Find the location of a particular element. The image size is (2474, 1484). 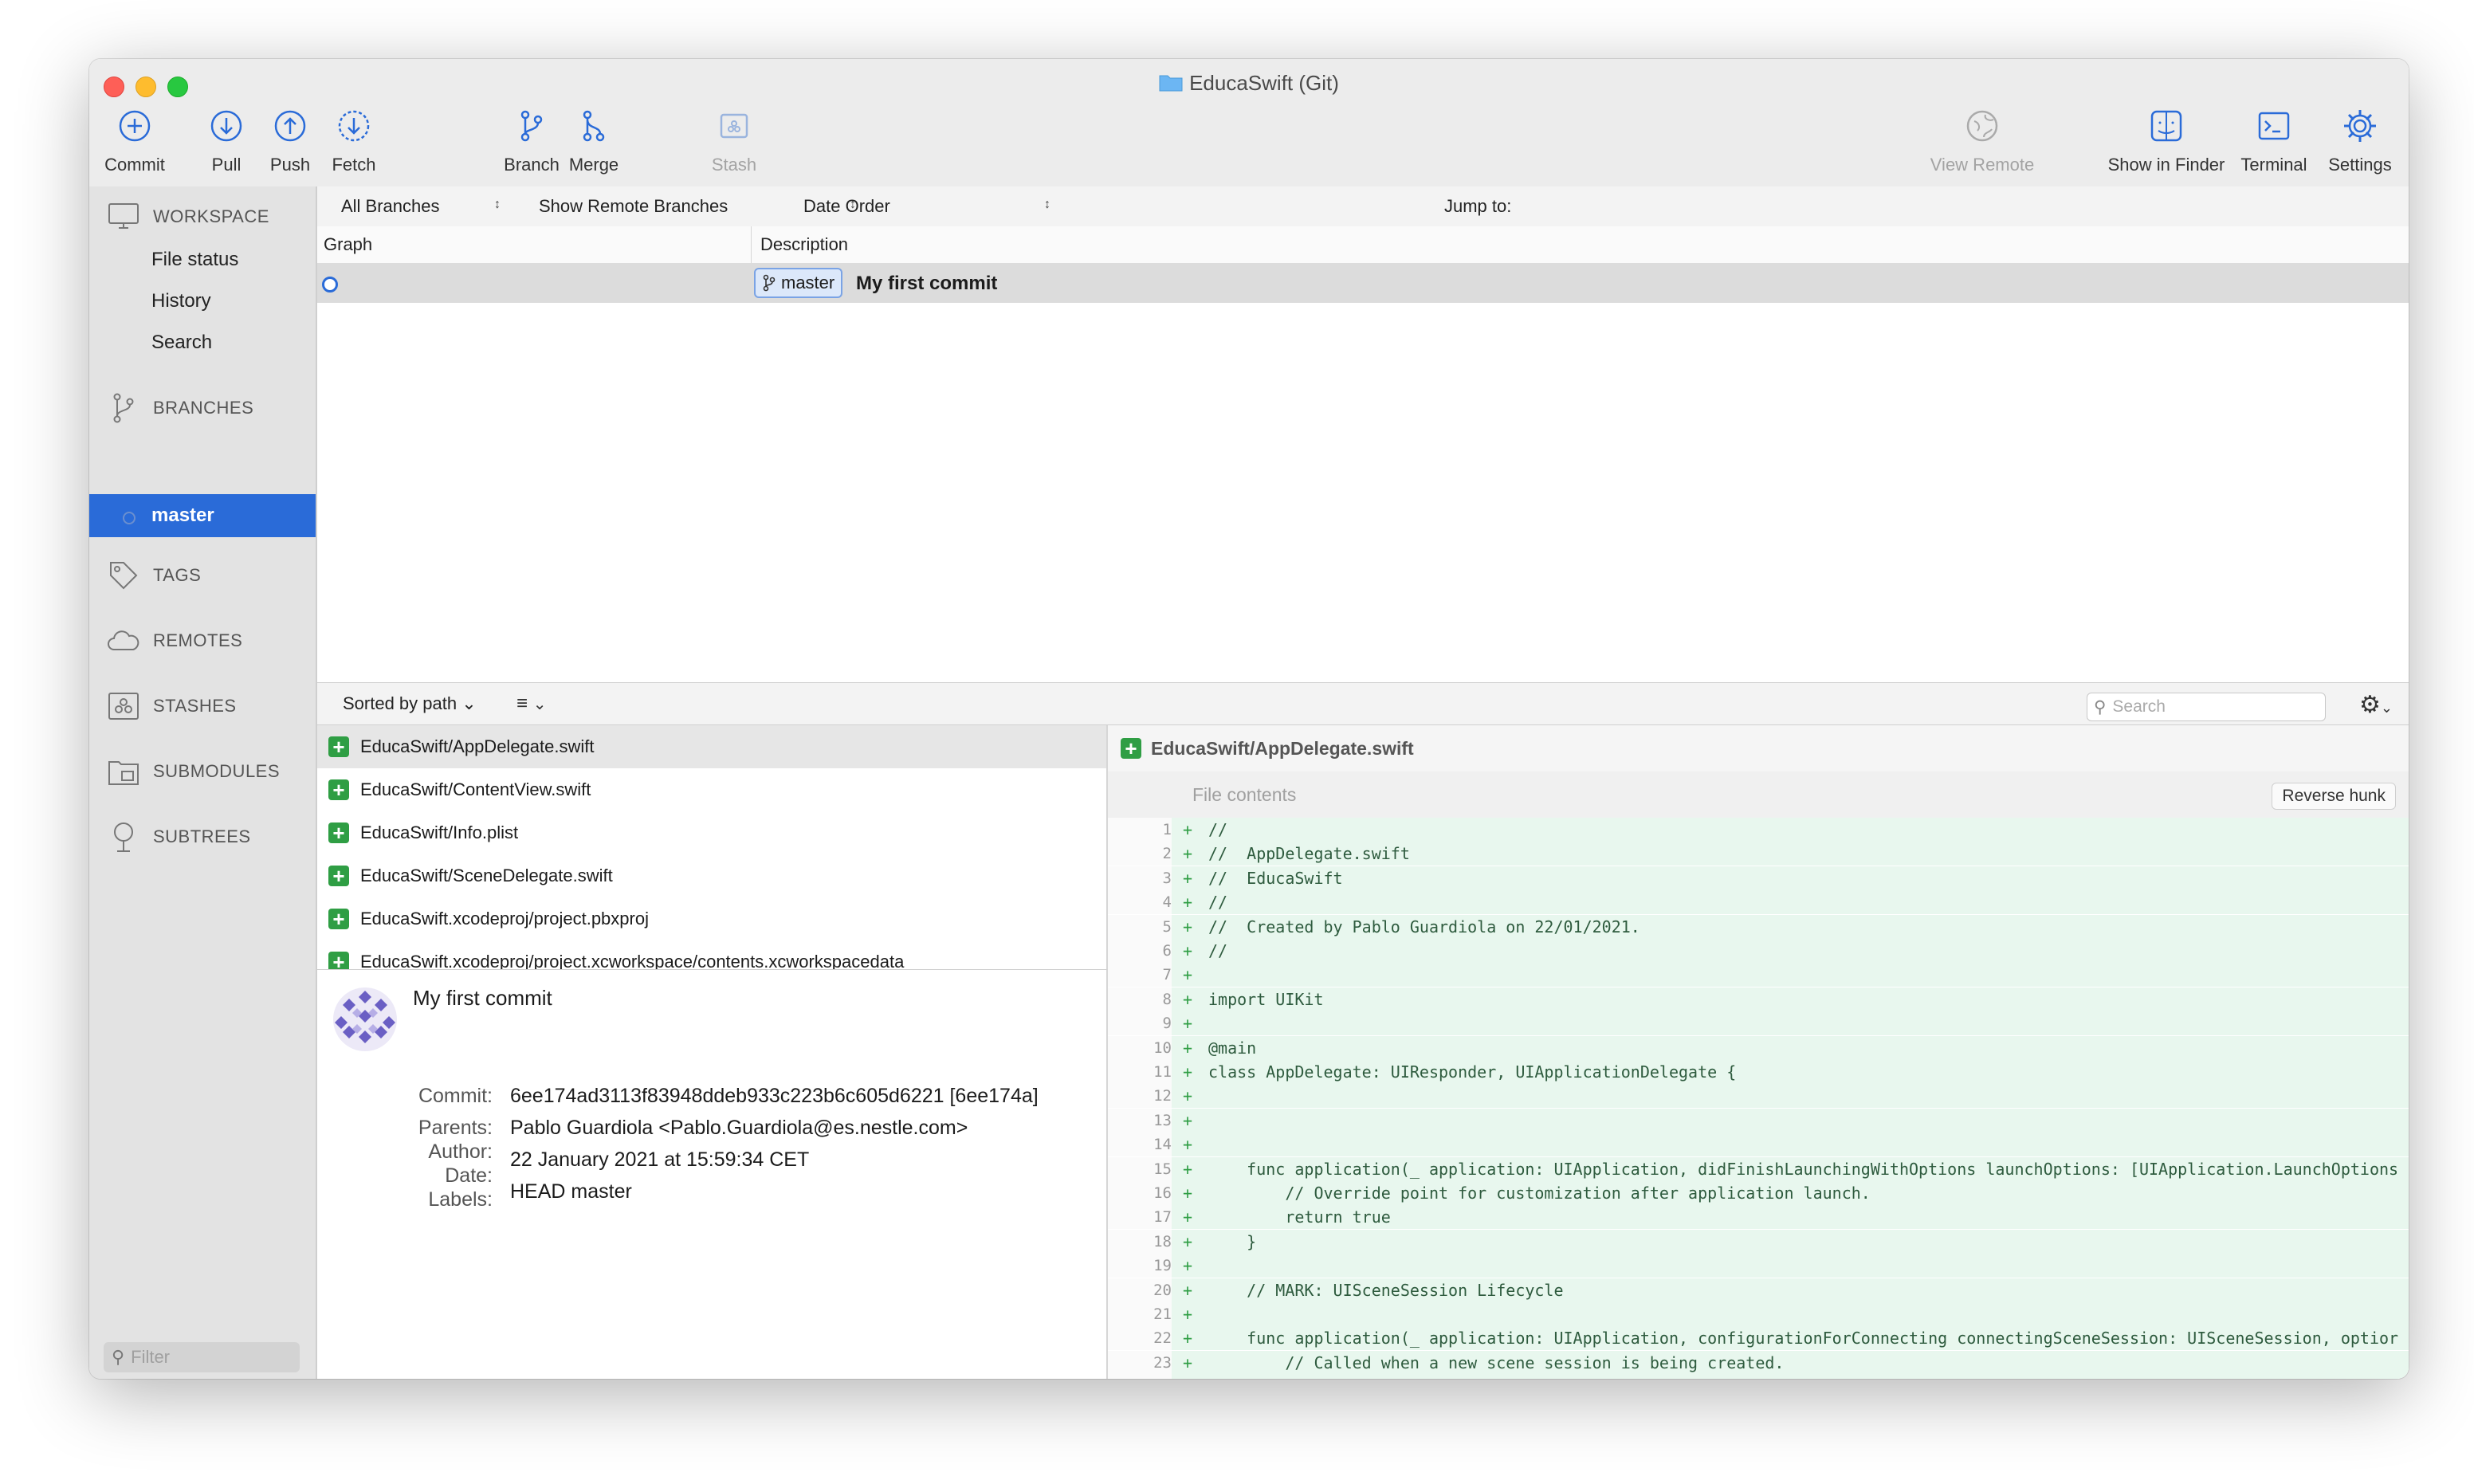

line-number: 16 is located at coordinates (1140, 1193).